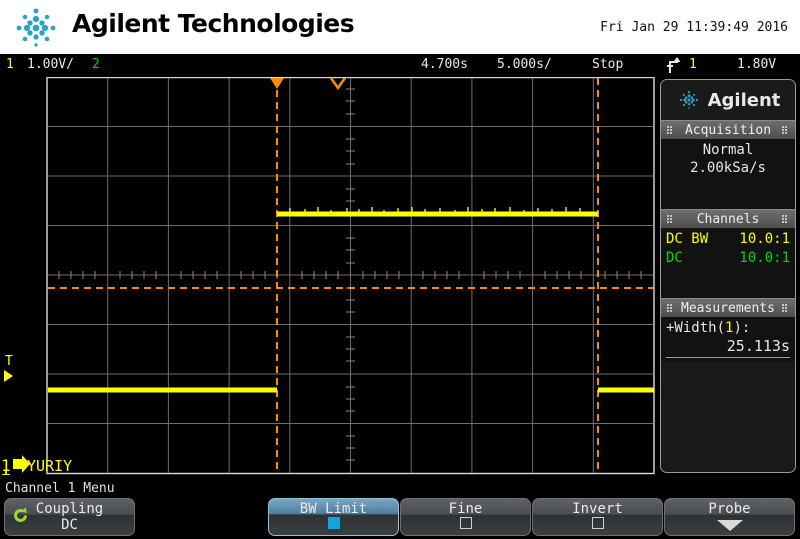 The height and width of the screenshot is (539, 800). I want to click on measurement-name-prefix: +Width(, so click(696, 328).